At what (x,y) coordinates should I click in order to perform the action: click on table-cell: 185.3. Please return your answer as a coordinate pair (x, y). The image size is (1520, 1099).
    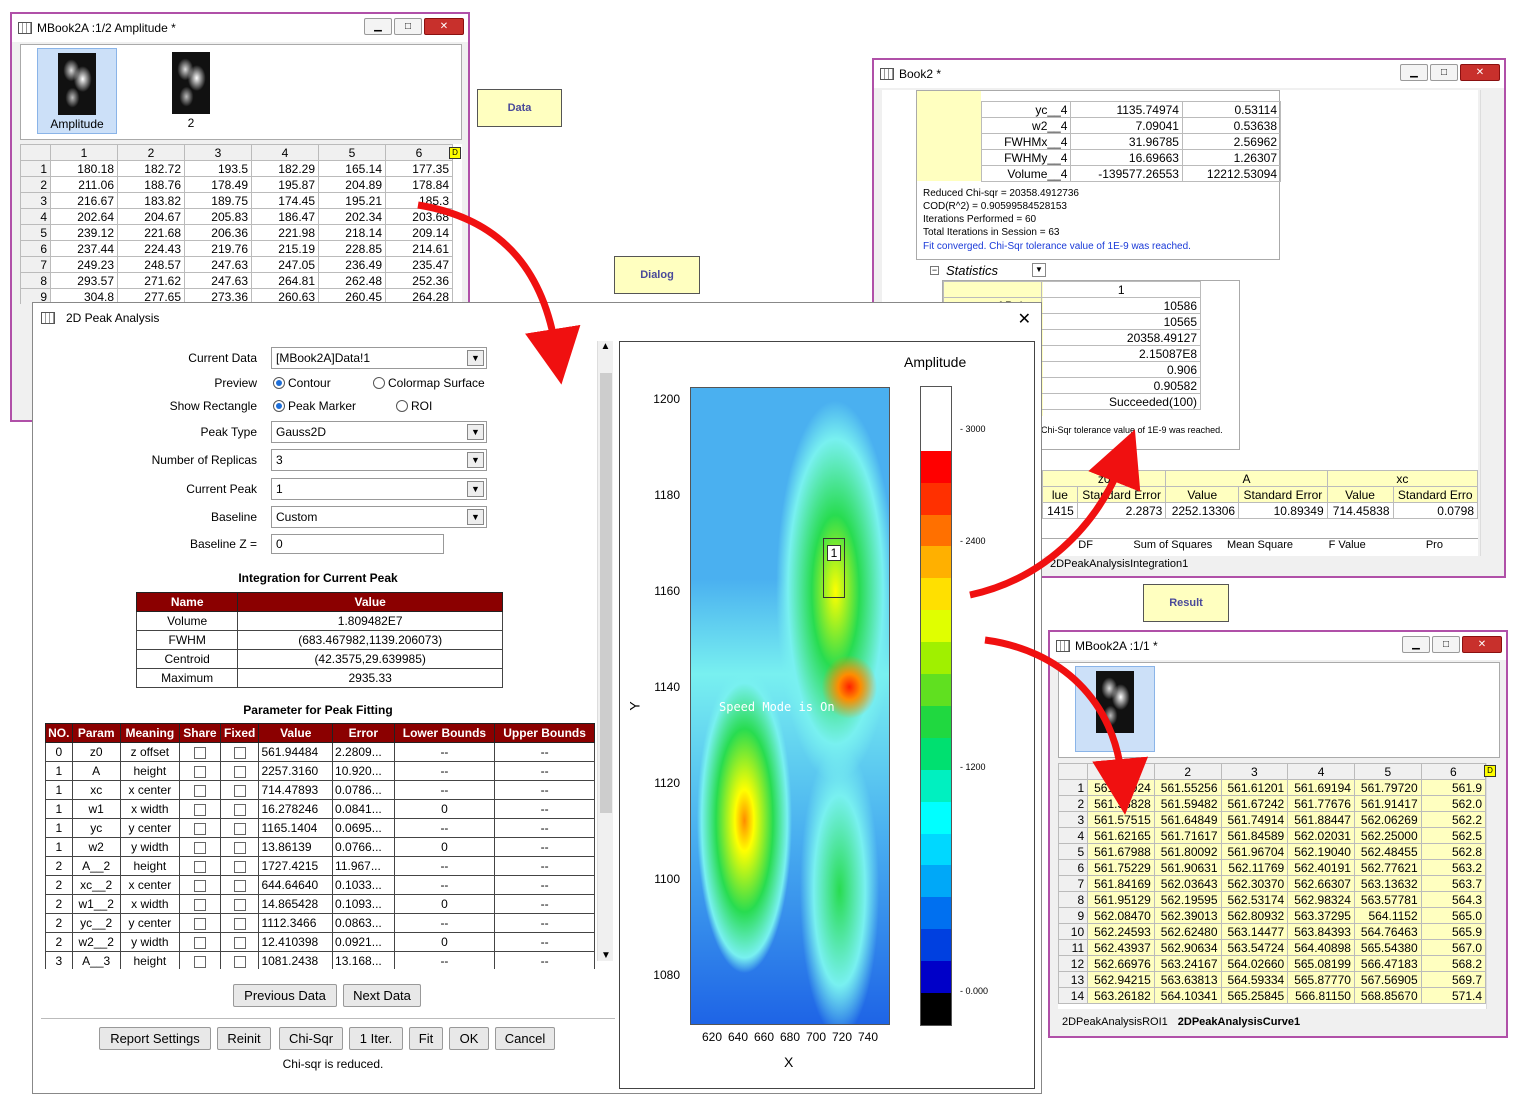
    Looking at the image, I should click on (419, 200).